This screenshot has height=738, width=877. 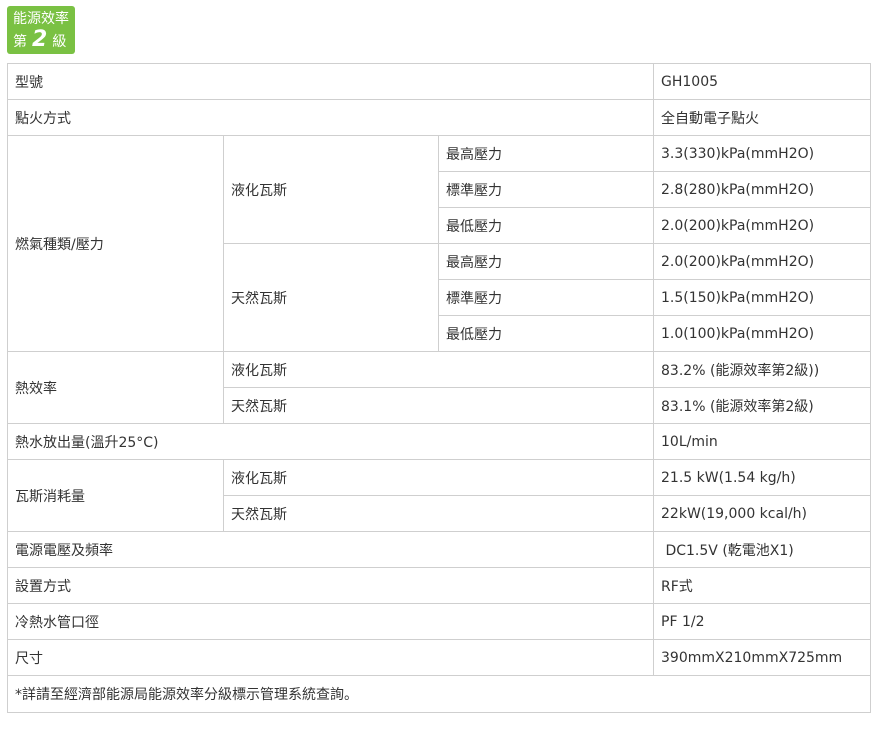 What do you see at coordinates (762, 333) in the screenshot?
I see `spec-value: 1.0(100)kPa(mmH2O)` at bounding box center [762, 333].